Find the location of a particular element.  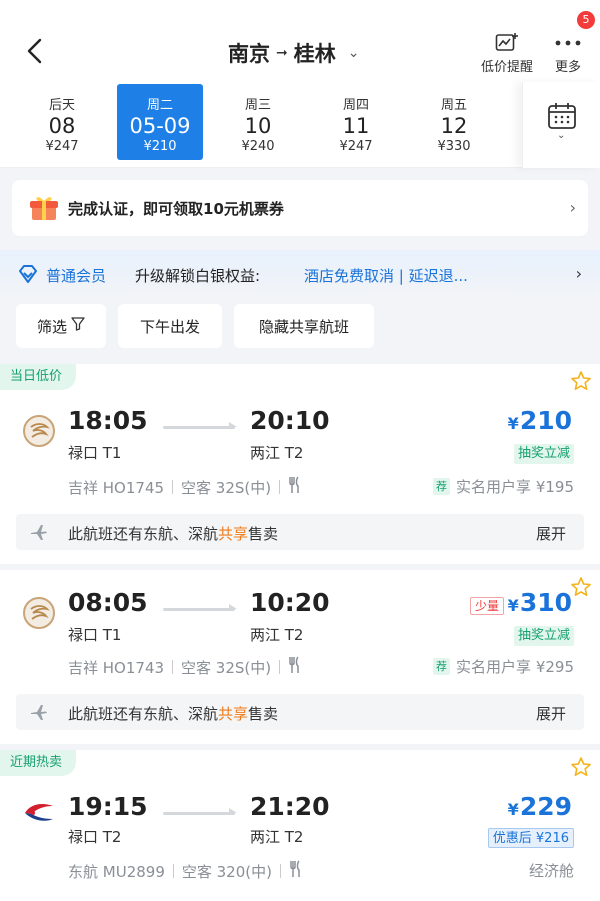

date-weekday: 周四 is located at coordinates (355, 105).